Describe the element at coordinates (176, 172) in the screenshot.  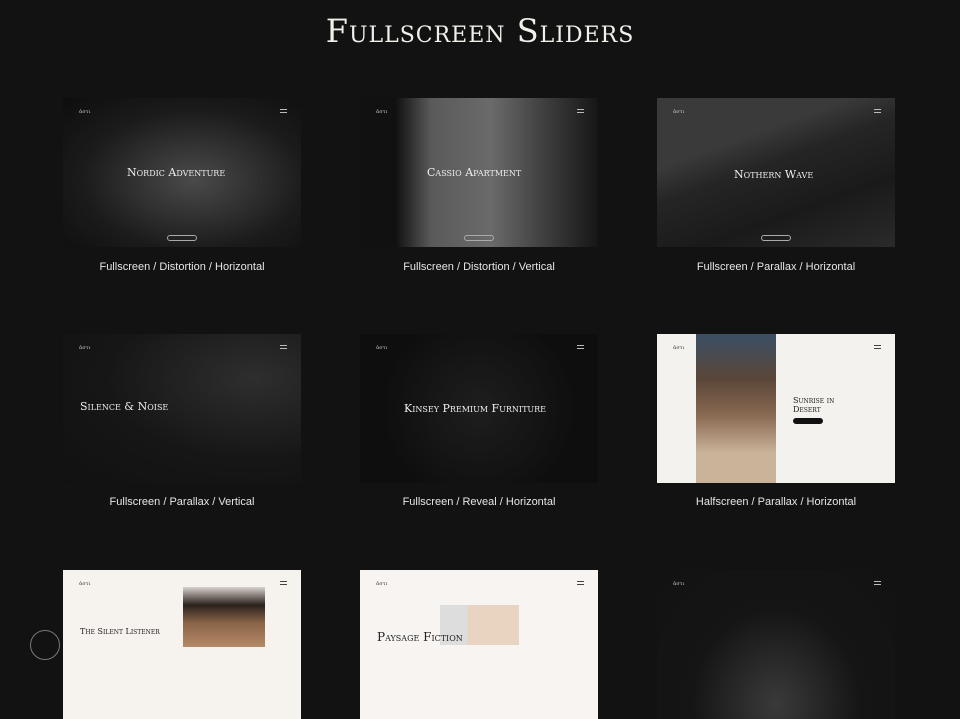
I see `slide-title: Nordic Adventure` at that location.